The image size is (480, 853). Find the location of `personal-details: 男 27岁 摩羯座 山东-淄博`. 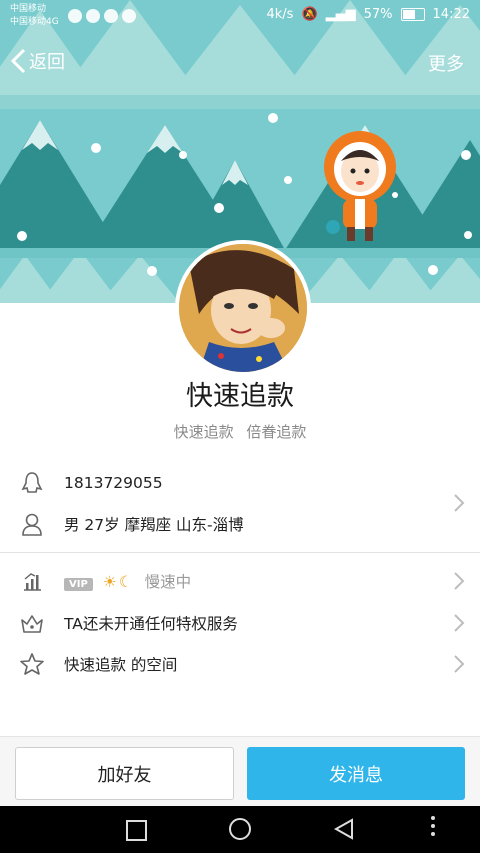

personal-details: 男 27岁 摩羯座 山东-淄博 is located at coordinates (154, 525).